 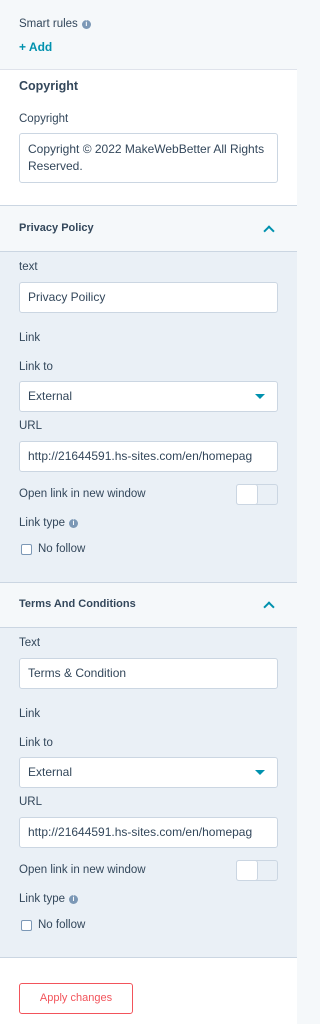 What do you see at coordinates (56, 228) in the screenshot?
I see `privacy-policy-title: Privacy Policy` at bounding box center [56, 228].